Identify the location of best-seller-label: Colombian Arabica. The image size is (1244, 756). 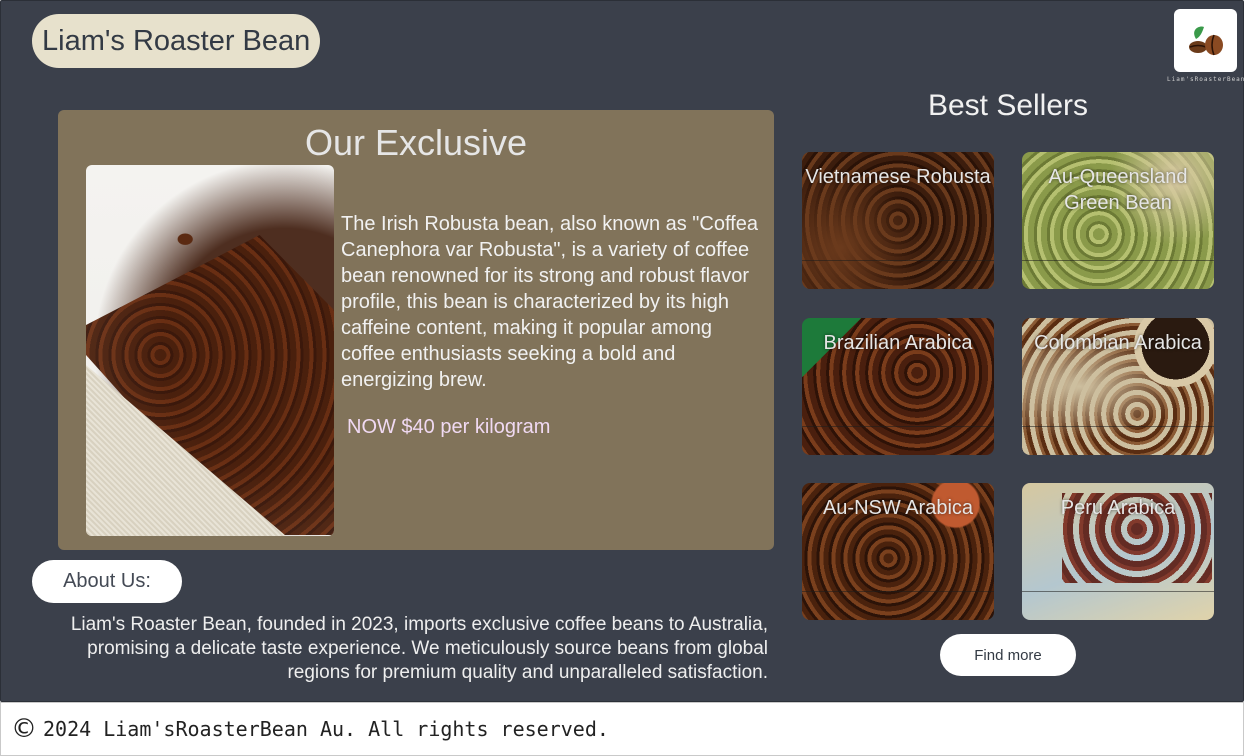
(1118, 343).